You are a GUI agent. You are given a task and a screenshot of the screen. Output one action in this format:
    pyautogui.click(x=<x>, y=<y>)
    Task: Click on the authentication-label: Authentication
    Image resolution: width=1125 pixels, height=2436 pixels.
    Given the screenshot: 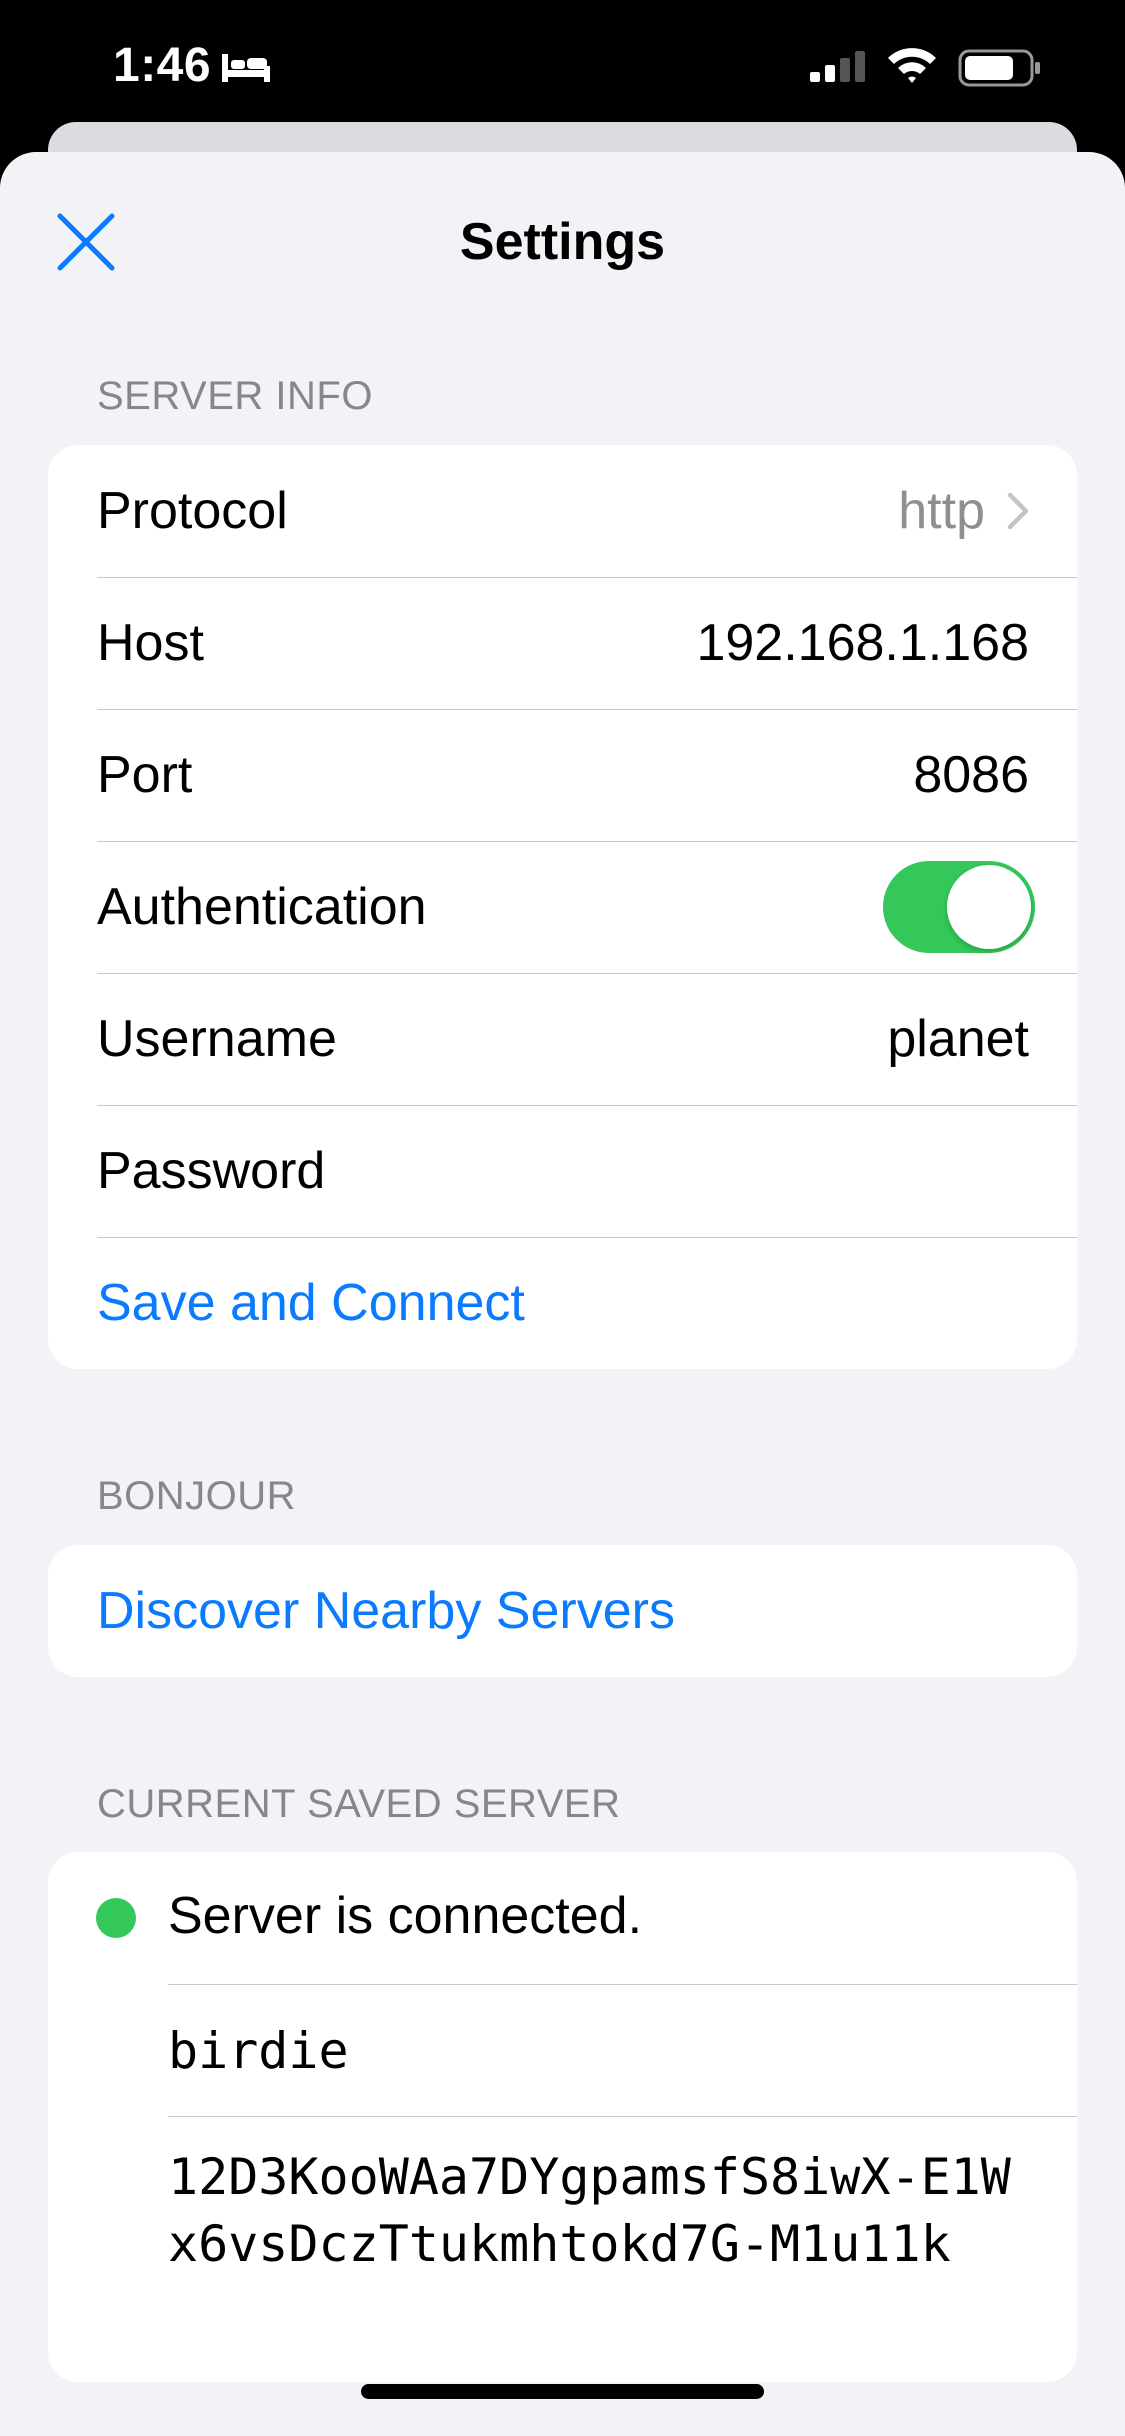 What is the action you would take?
    pyautogui.click(x=262, y=907)
    